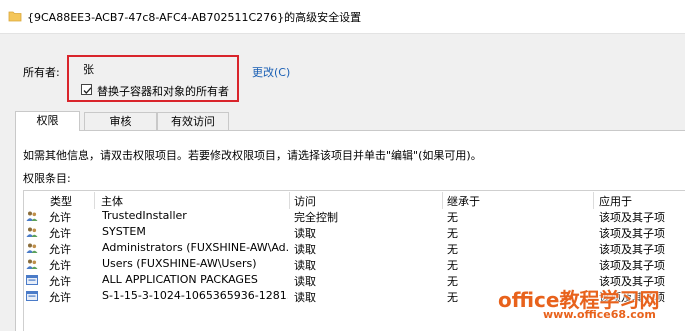  I want to click on permission-entries-label: 权限条目:, so click(47, 178).